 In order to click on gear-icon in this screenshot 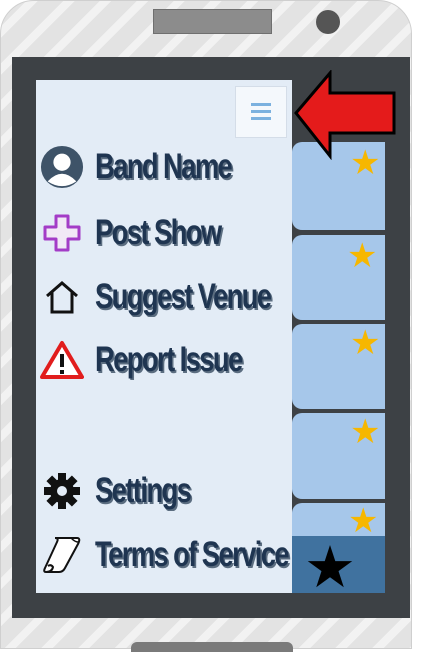, I will do `click(62, 491)`.